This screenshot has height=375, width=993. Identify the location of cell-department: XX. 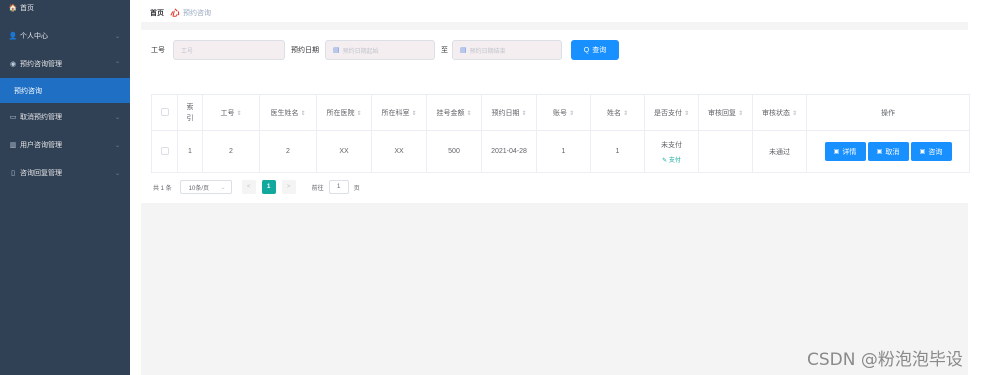
(399, 151).